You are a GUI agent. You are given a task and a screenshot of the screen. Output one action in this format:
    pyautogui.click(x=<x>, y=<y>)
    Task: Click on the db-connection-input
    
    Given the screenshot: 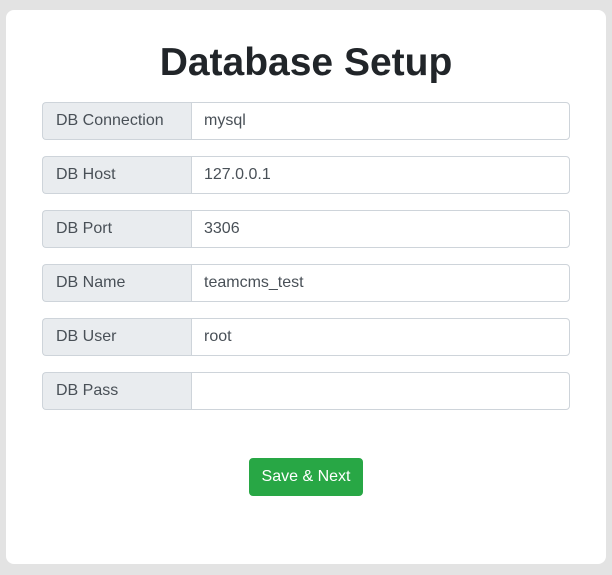 What is the action you would take?
    pyautogui.click(x=380, y=121)
    